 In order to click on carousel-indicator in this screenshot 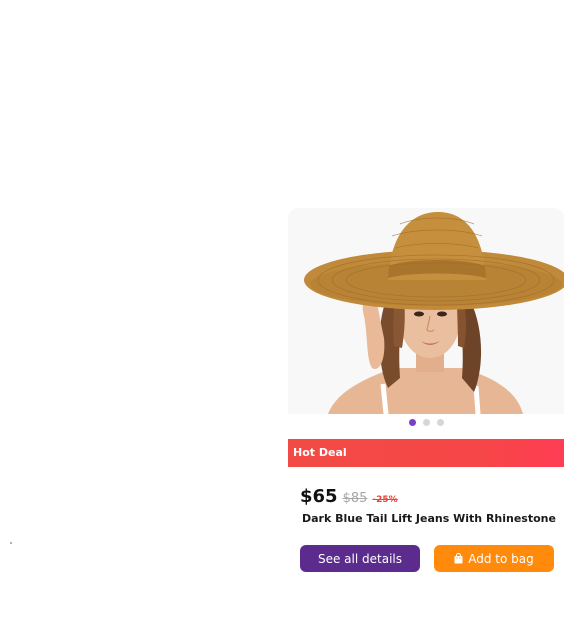, I will do `click(426, 422)`.